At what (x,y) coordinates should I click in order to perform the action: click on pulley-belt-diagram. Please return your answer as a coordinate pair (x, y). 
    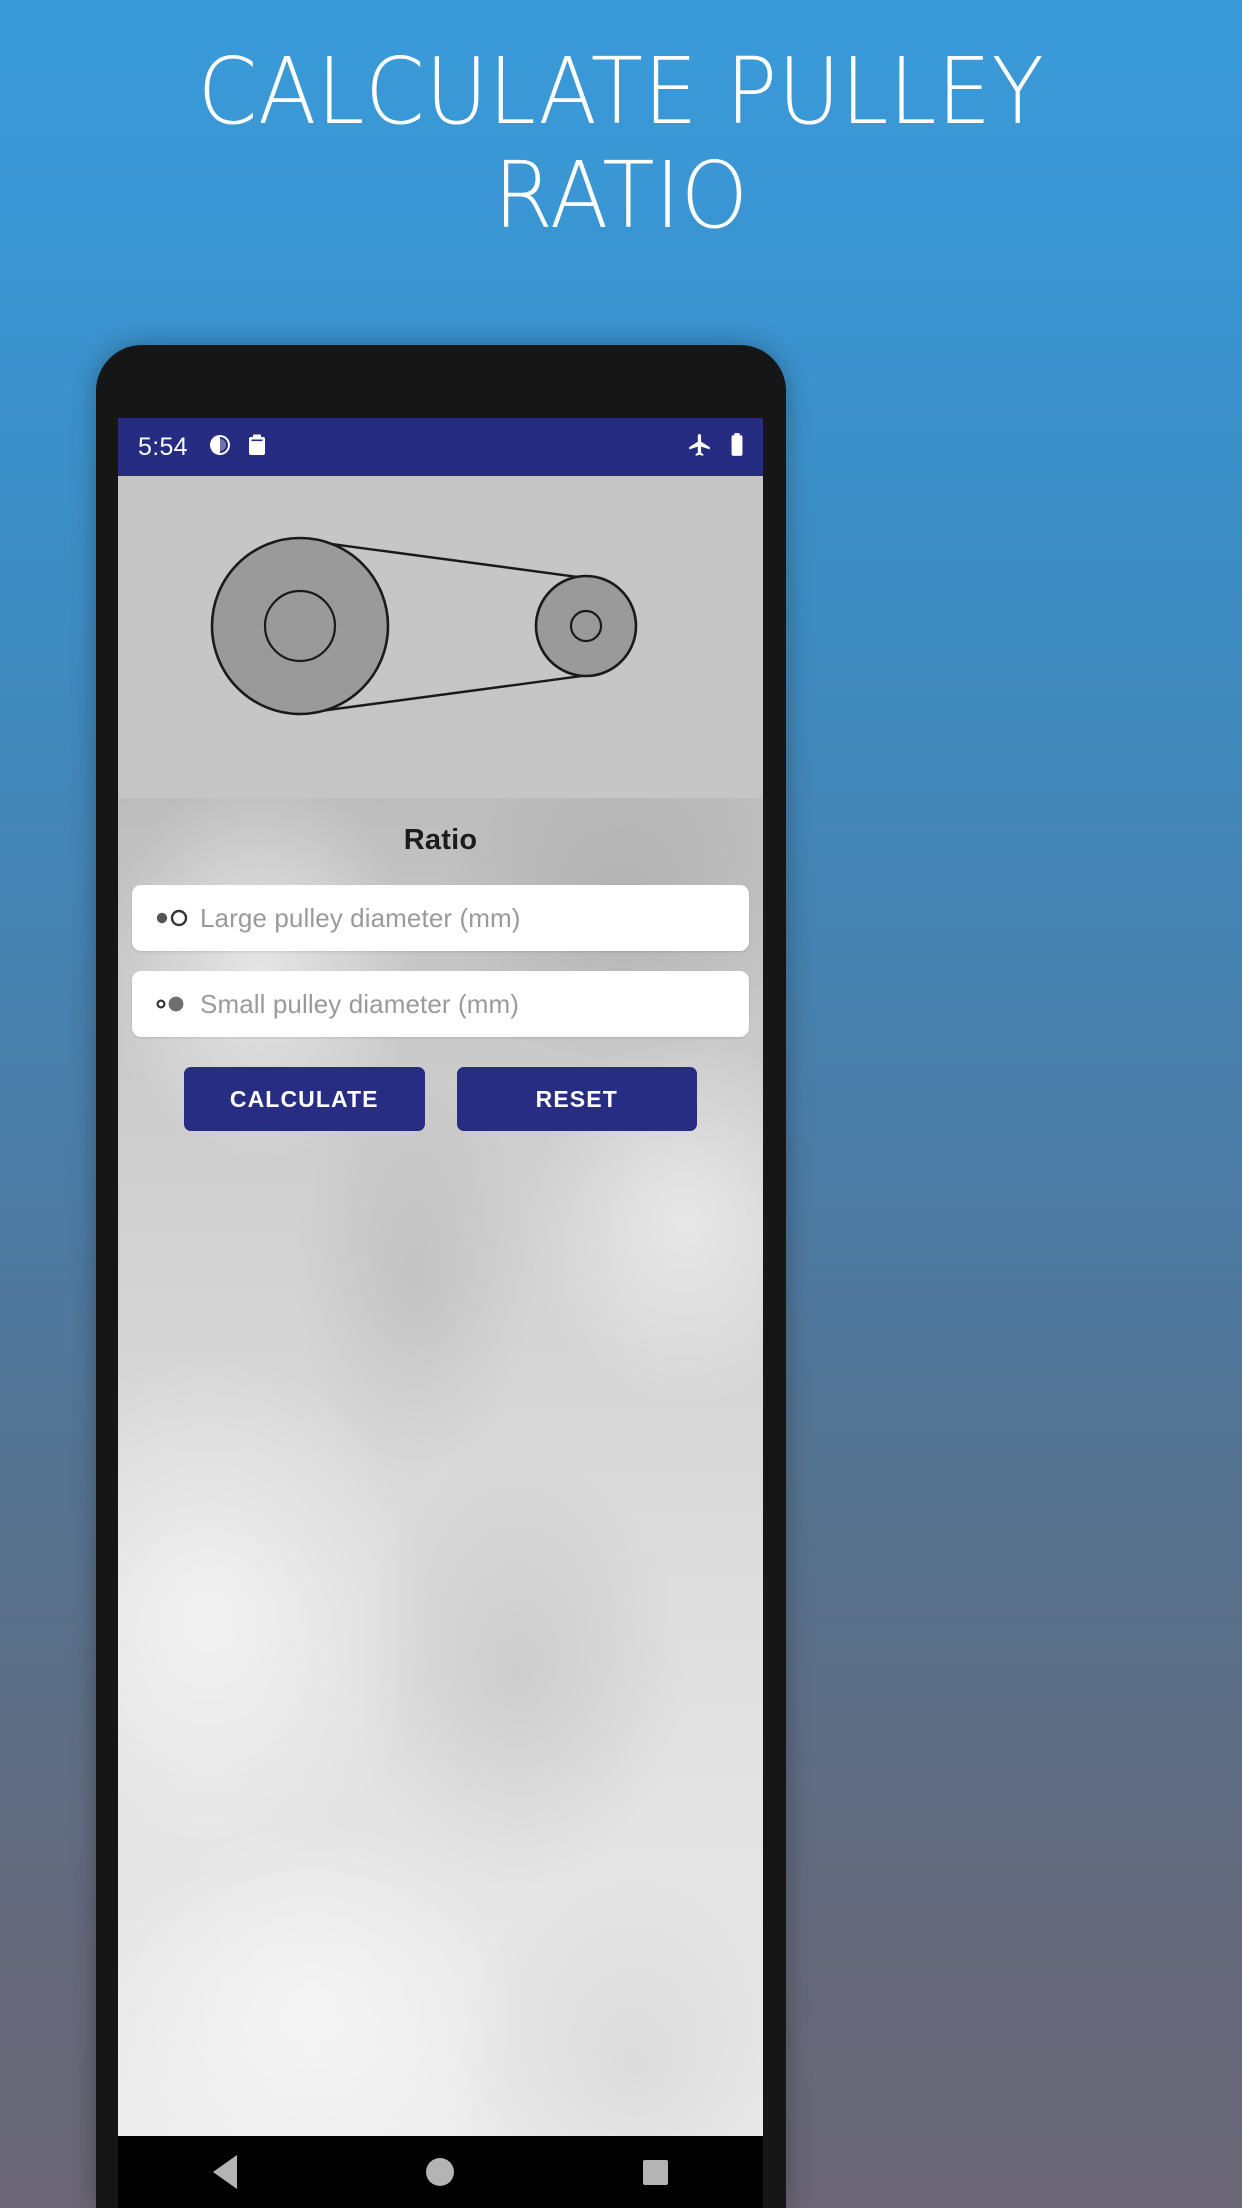
    Looking at the image, I should click on (440, 637).